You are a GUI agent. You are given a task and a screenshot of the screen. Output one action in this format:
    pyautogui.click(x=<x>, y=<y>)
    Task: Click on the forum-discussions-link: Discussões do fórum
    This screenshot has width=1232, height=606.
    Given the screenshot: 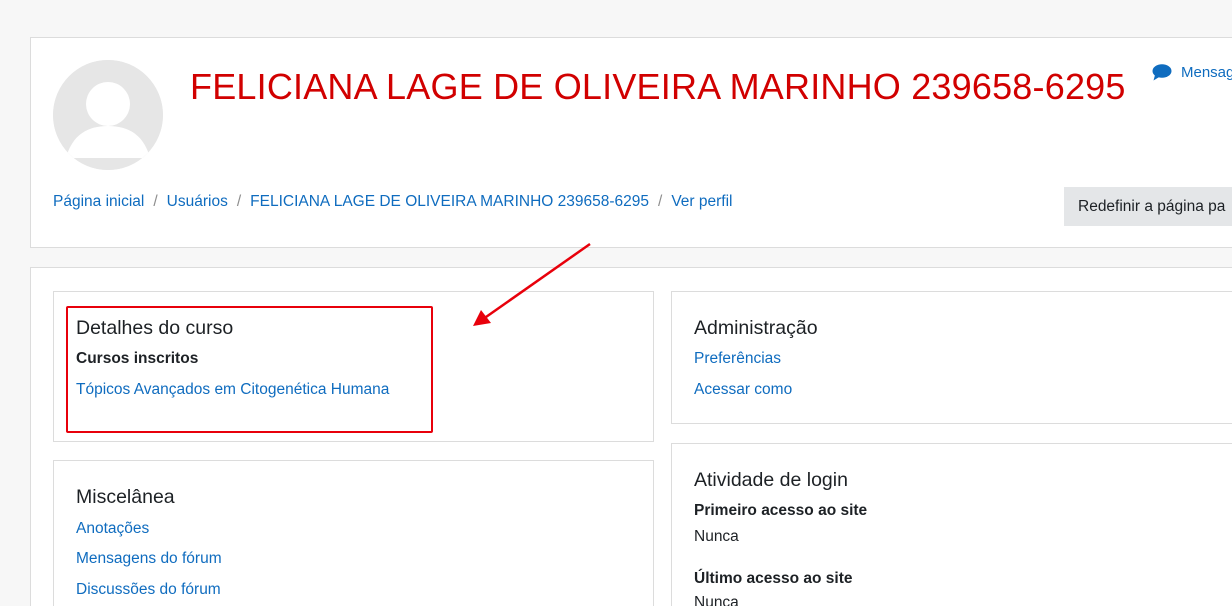 What is the action you would take?
    pyautogui.click(x=148, y=590)
    